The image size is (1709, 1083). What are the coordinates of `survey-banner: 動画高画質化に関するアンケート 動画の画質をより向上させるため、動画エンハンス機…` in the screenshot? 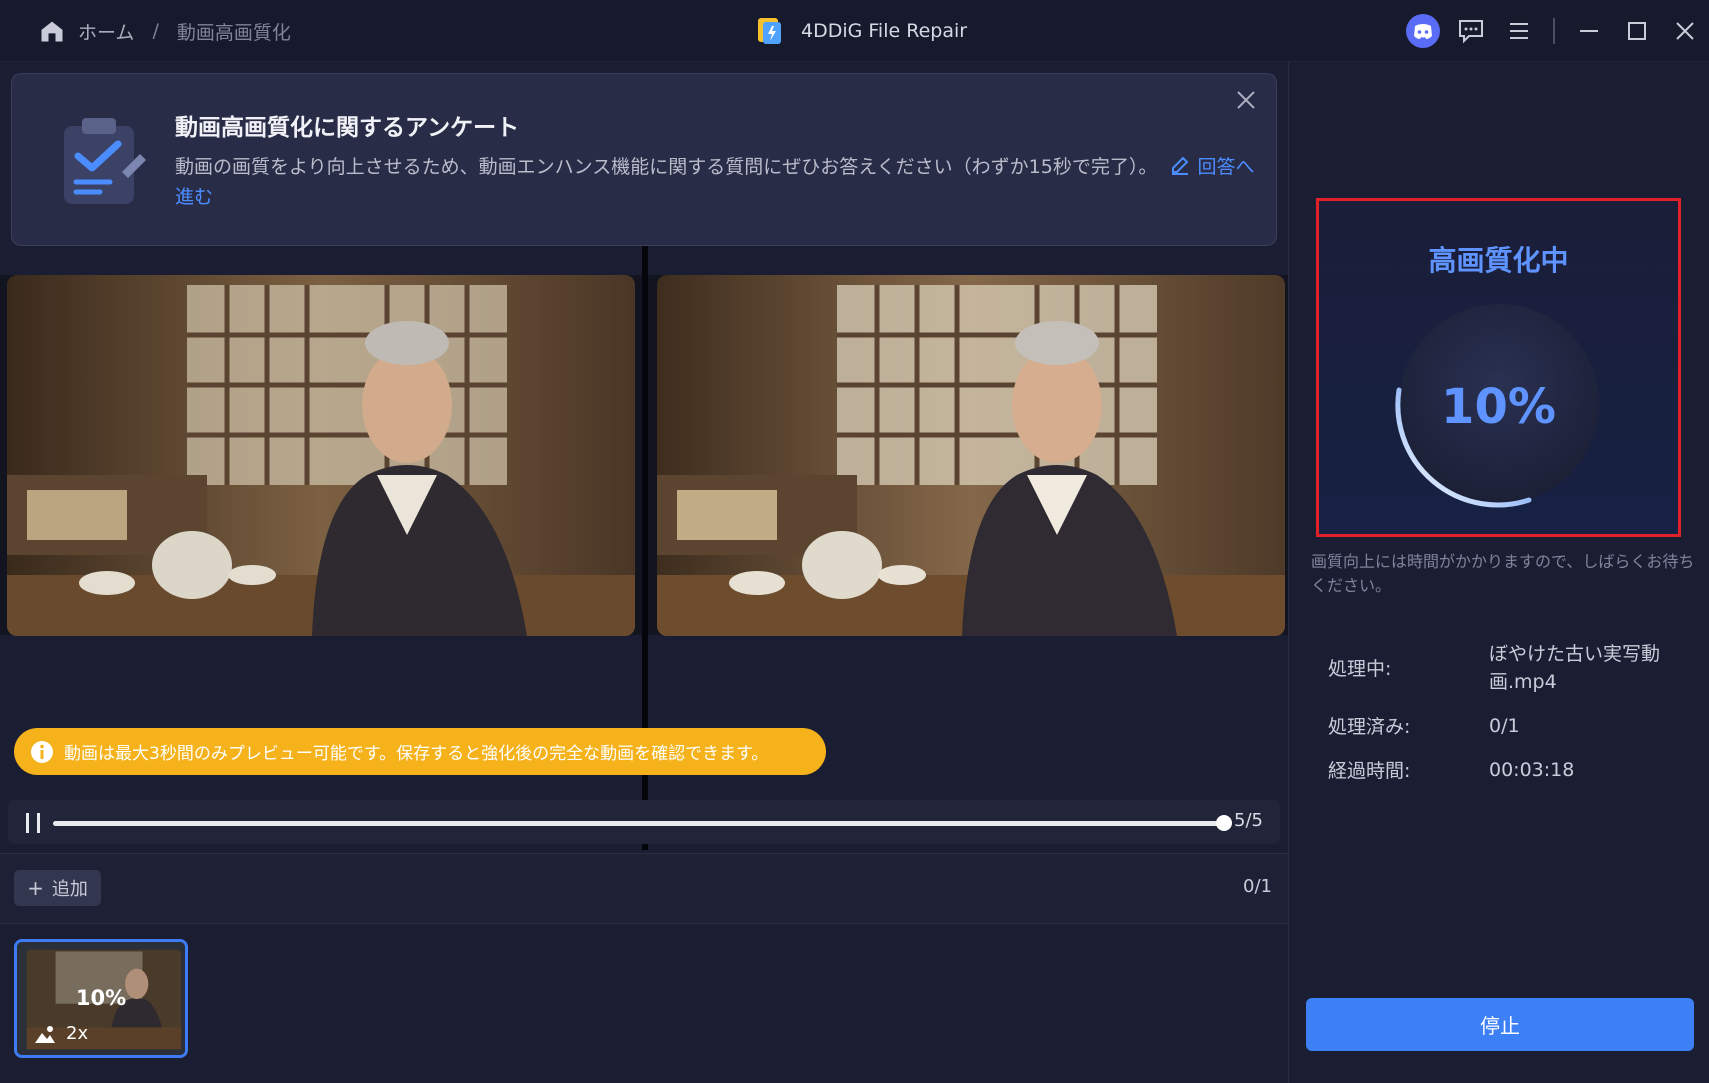 It's located at (644, 159).